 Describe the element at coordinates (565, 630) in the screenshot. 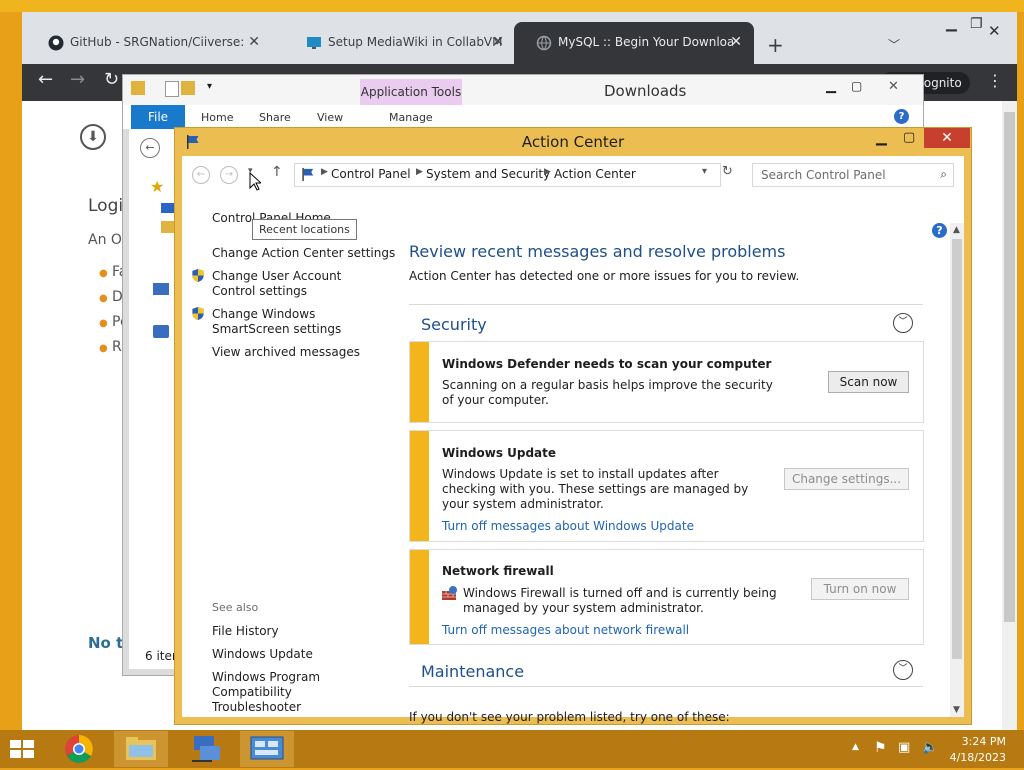

I see `turn-off-firewall-messages-link: Turn off messages about network firewall` at that location.